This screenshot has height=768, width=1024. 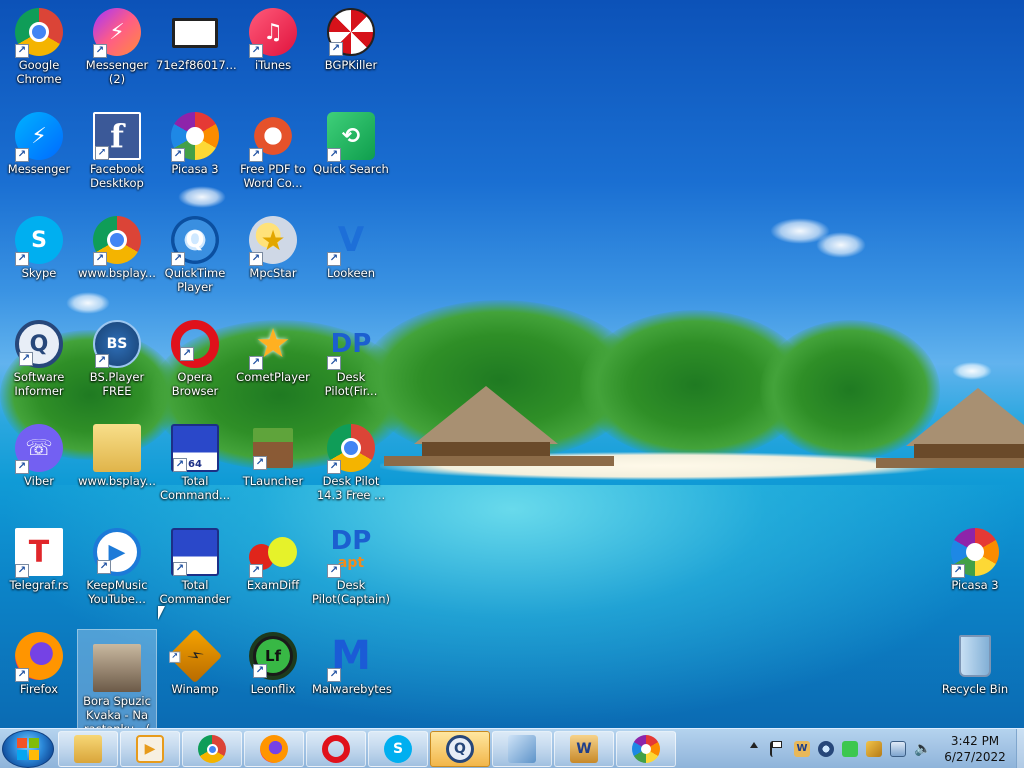 I want to click on desktop-icon-messenger: ⚡ ↗ Messenger, so click(x=39, y=144).